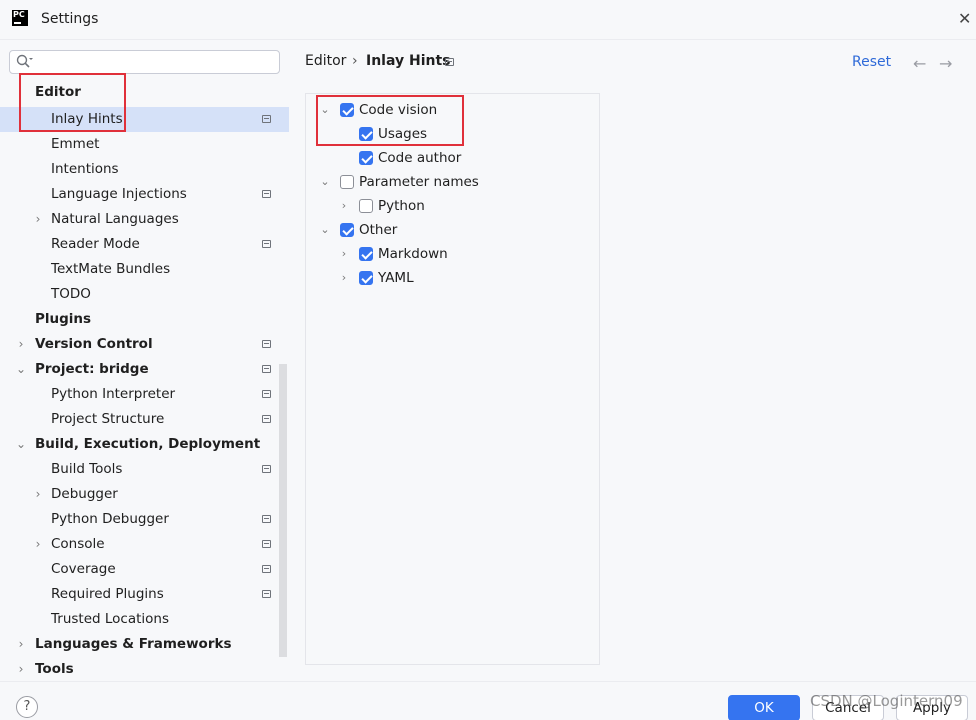 The width and height of the screenshot is (976, 720). I want to click on parameter-names-checkbox, so click(347, 182).